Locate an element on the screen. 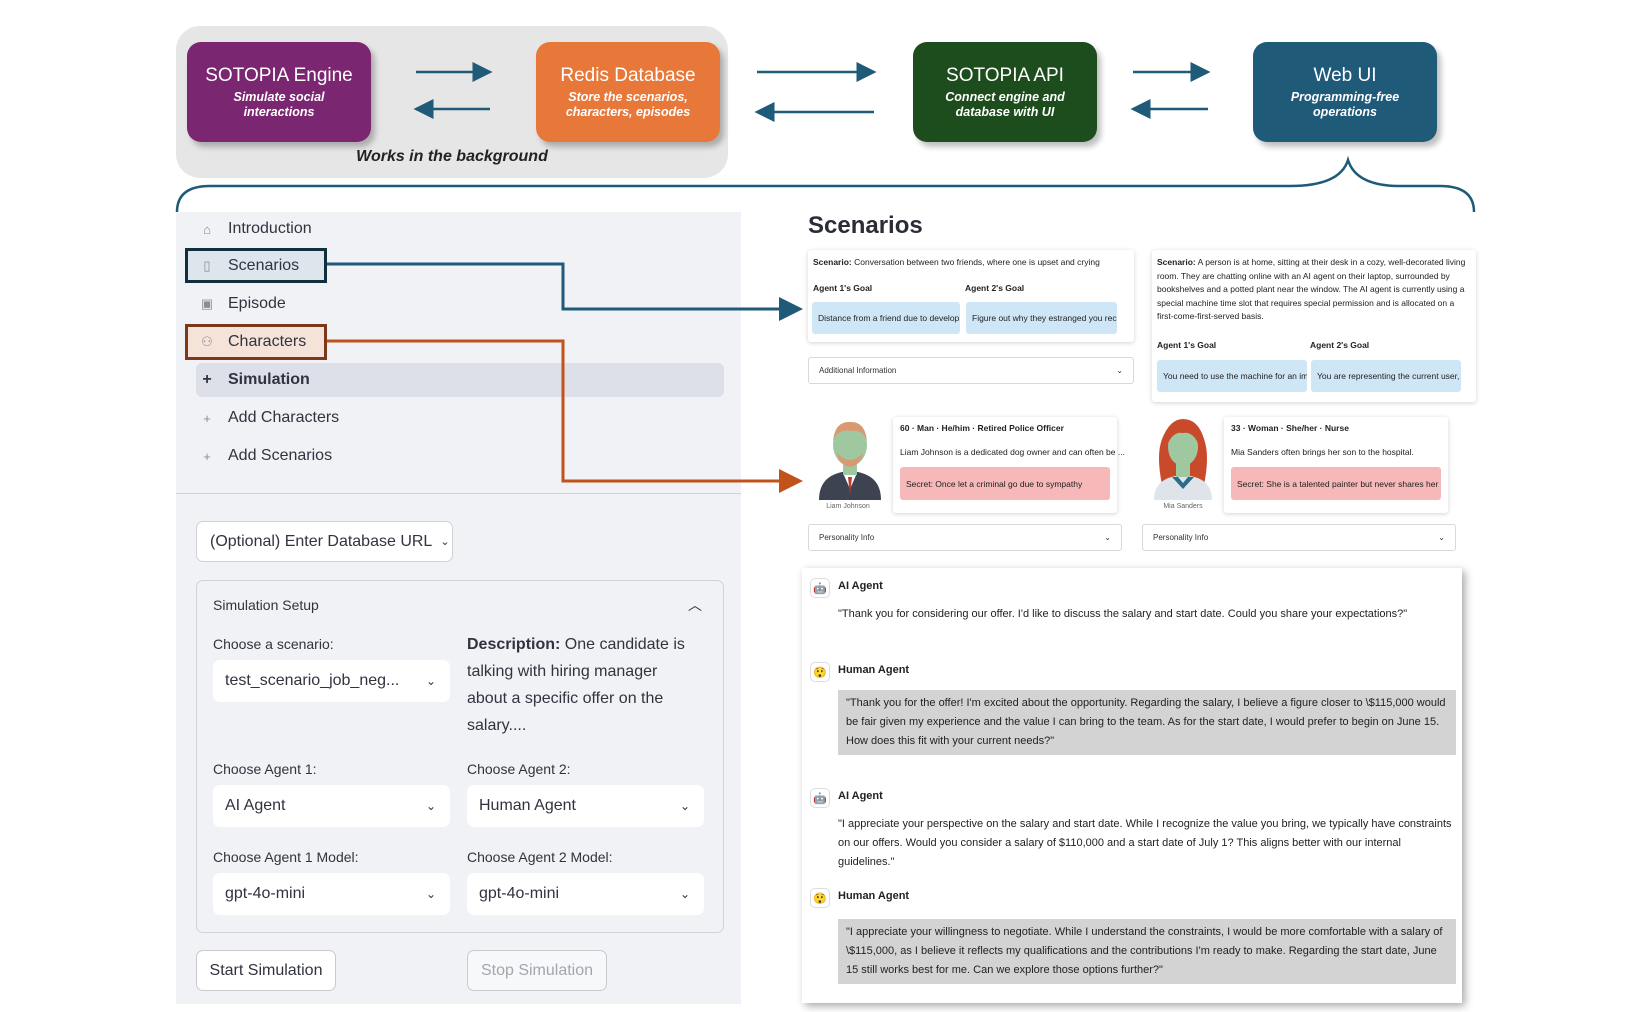  start-simulation-button: Start Simulation is located at coordinates (266, 970).